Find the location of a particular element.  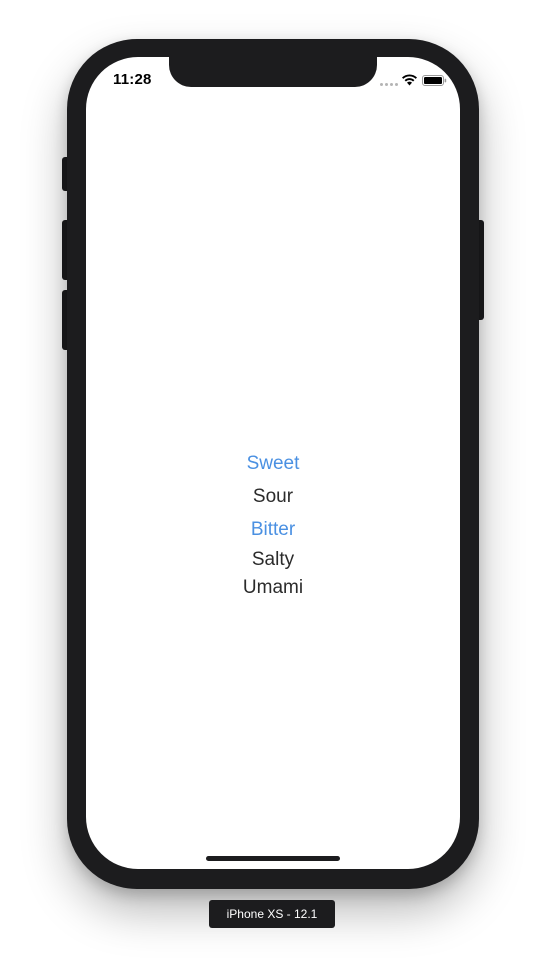

wifi-icon is located at coordinates (409, 80).